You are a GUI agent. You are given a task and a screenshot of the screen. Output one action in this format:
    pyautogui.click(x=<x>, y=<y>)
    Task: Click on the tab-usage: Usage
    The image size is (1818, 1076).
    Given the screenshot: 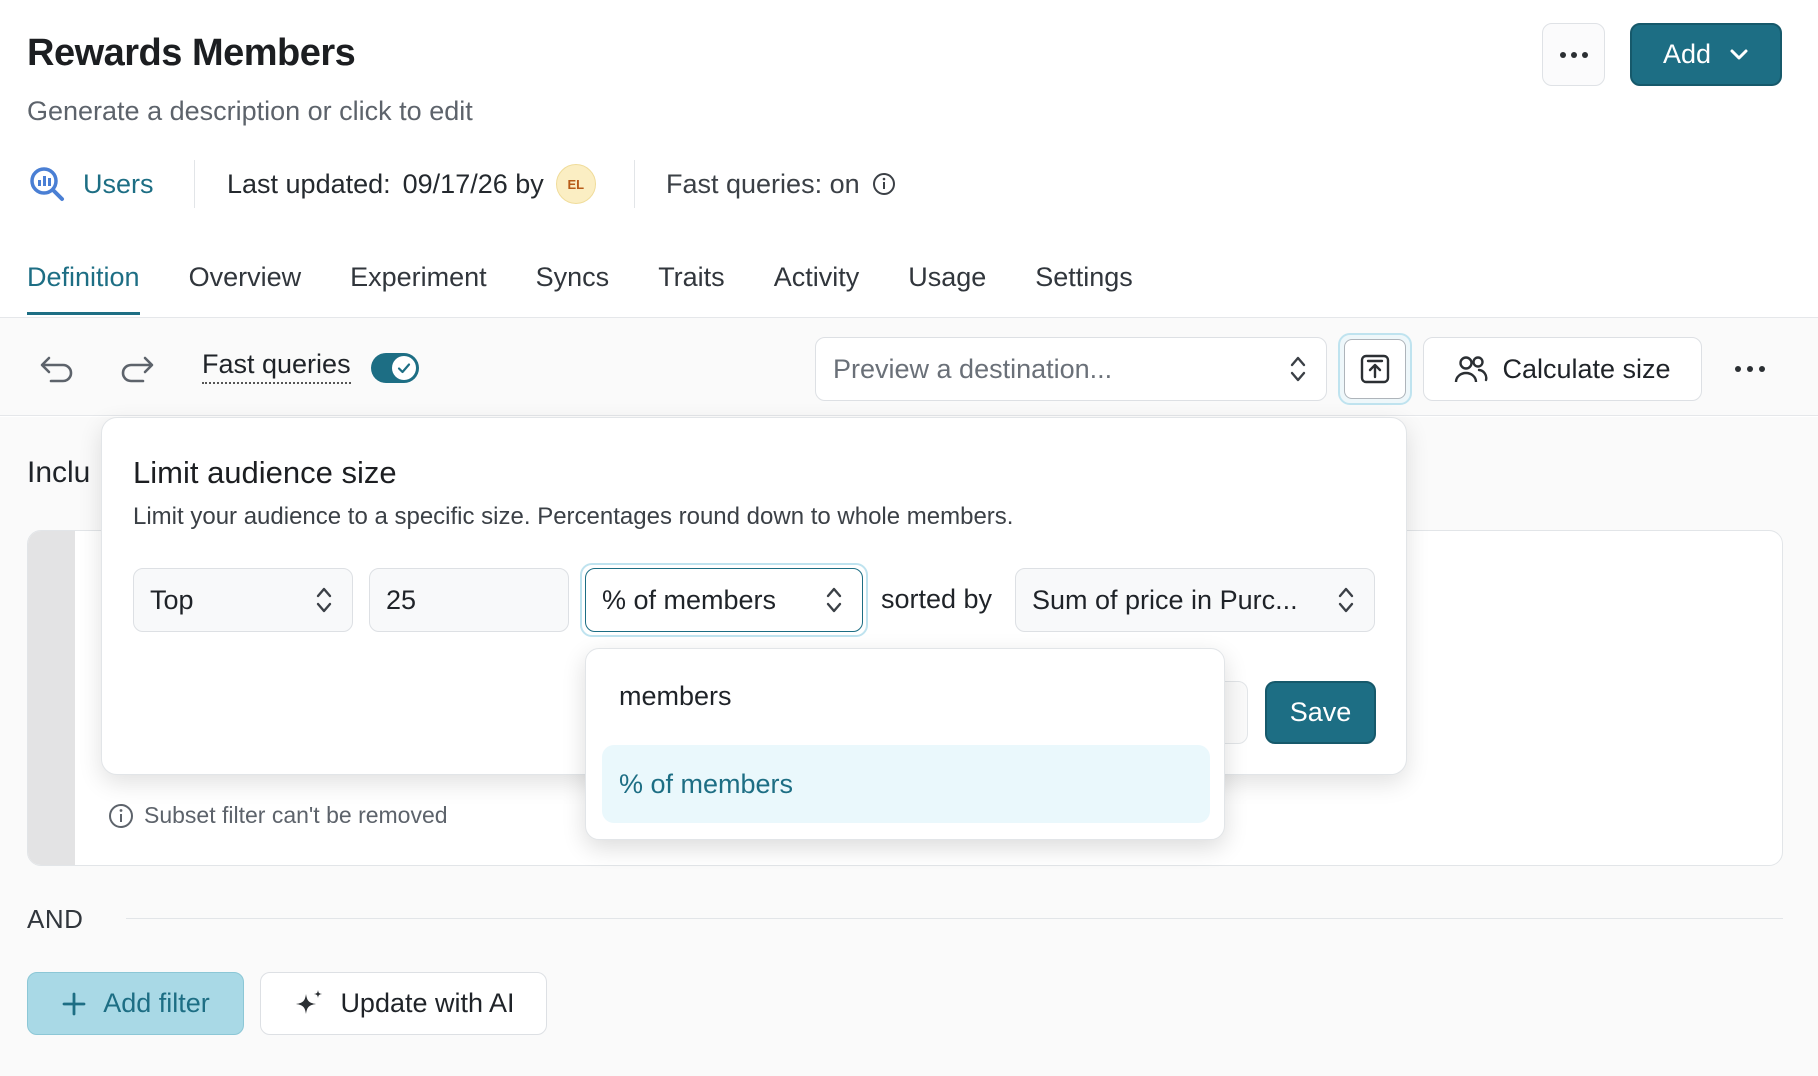 What is the action you would take?
    pyautogui.click(x=947, y=288)
    